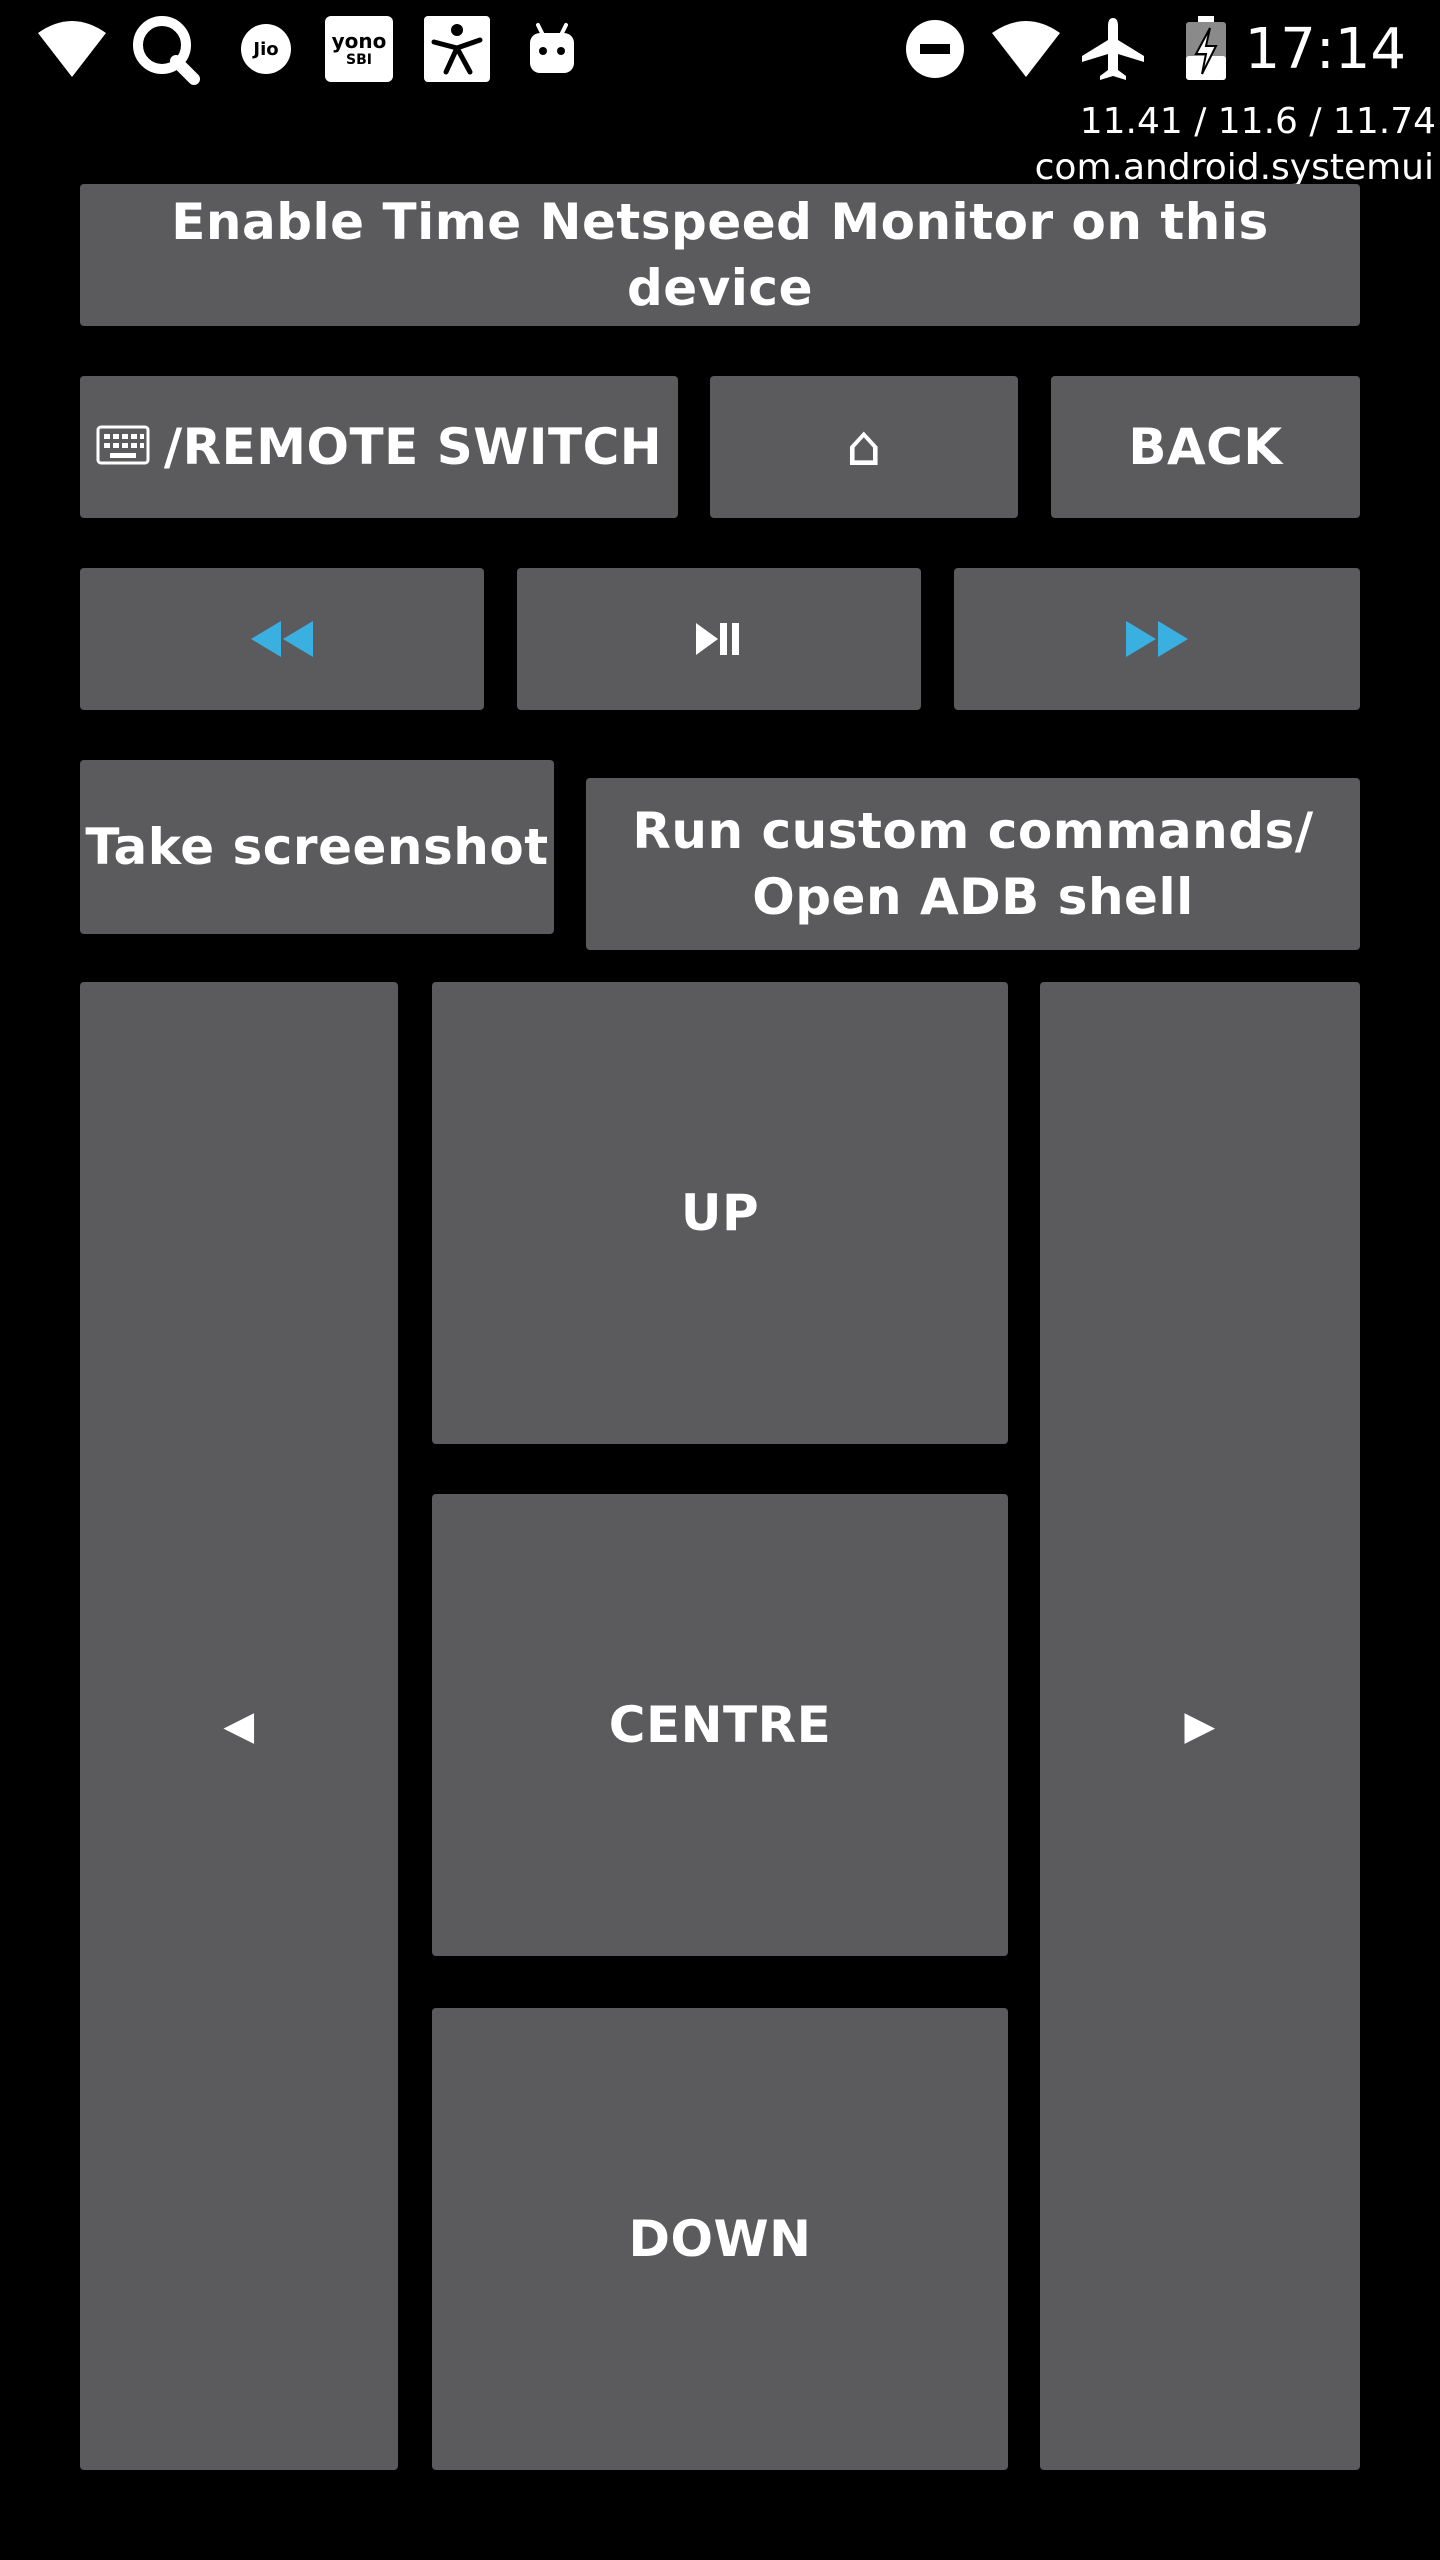  I want to click on status-bar: Jio yono SBI 17:14, so click(720, 50).